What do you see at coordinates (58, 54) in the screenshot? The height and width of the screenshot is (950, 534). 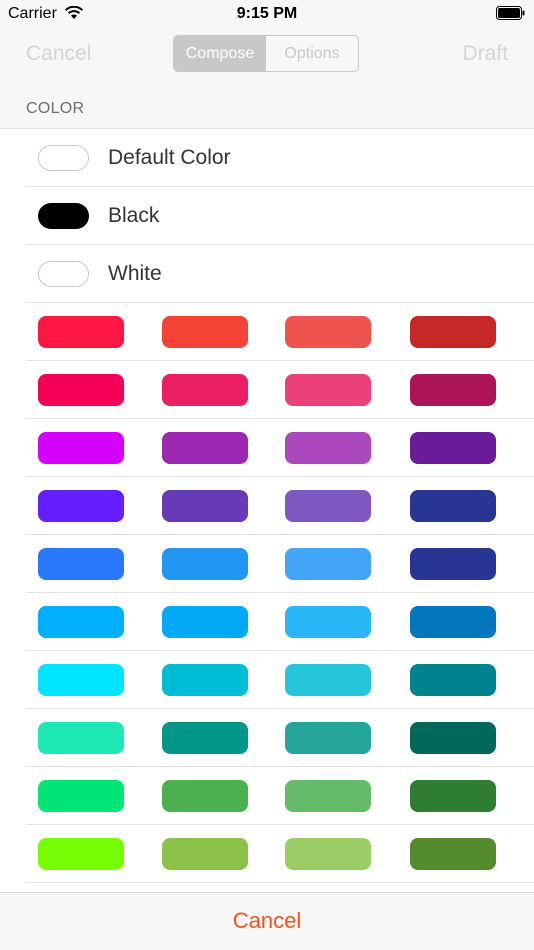 I see `nav-cancel-button: Cancel` at bounding box center [58, 54].